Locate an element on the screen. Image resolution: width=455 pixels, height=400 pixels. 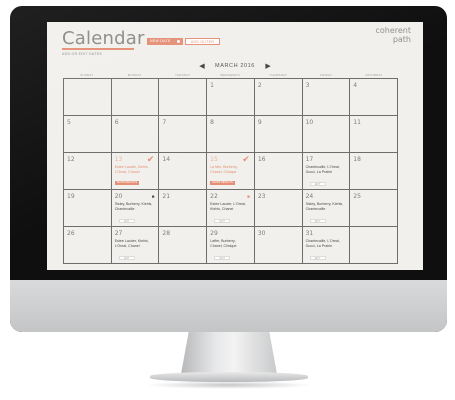
weekday-label: TUESDAY is located at coordinates (183, 75).